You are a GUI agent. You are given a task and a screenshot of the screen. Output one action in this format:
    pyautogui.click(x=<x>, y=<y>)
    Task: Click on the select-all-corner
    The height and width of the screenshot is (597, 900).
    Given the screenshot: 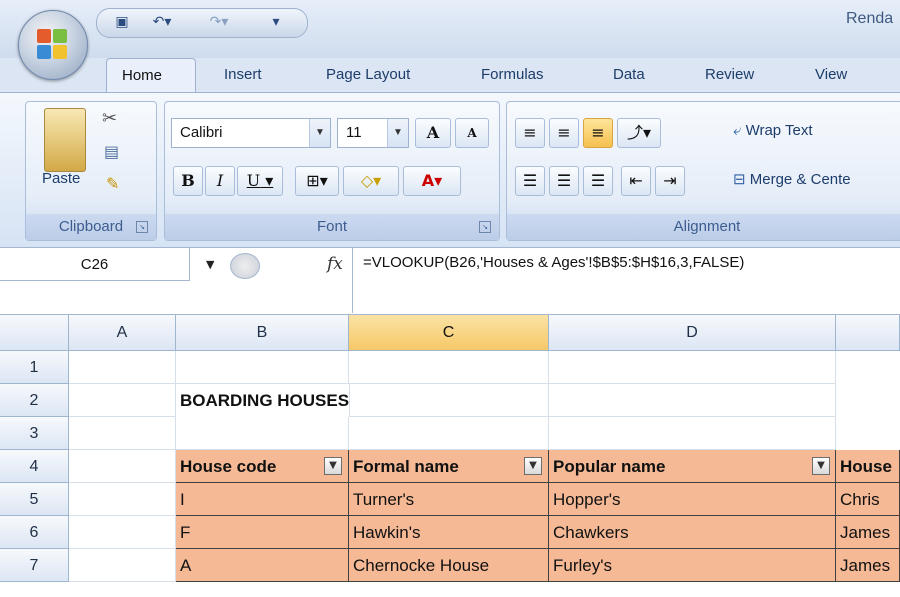 What is the action you would take?
    pyautogui.click(x=34, y=333)
    